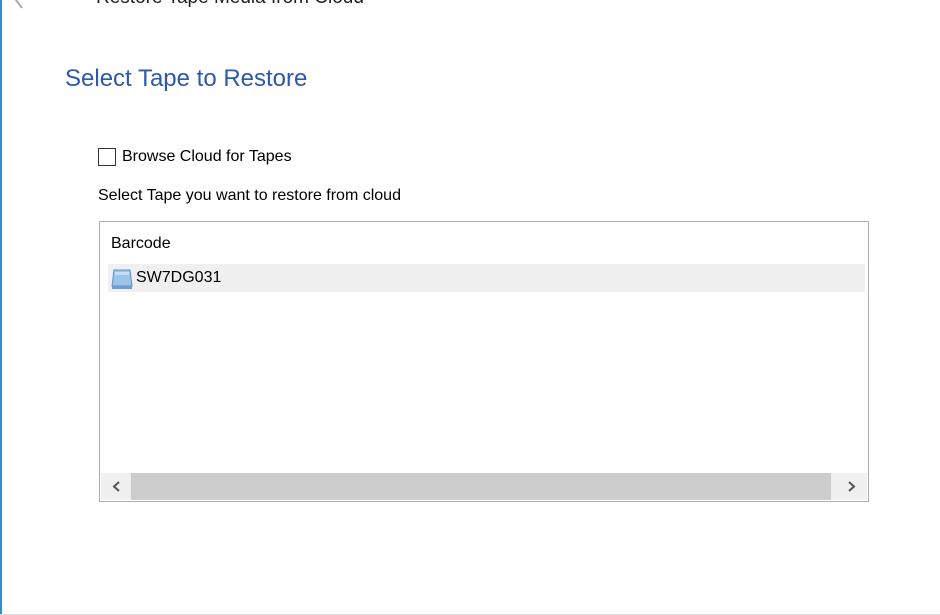 This screenshot has width=940, height=615. I want to click on tape-icon, so click(122, 279).